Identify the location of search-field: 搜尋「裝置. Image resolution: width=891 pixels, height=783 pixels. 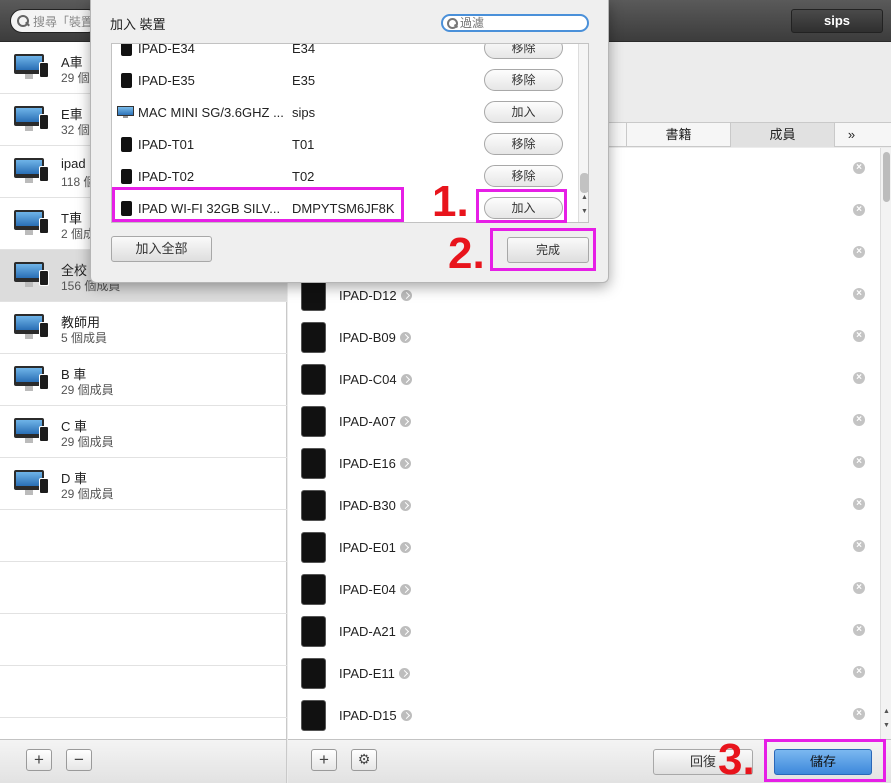
(55, 21).